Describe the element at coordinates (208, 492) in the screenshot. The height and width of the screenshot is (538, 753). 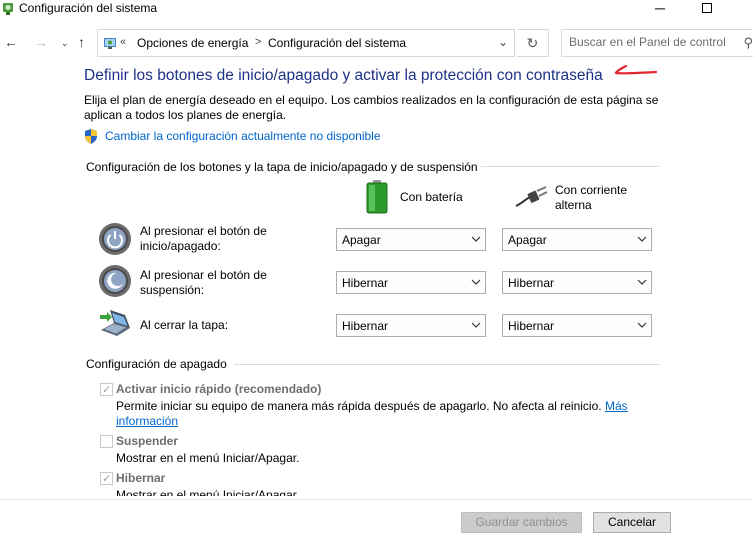
I see `hibernate-option-description: Mostrar en el menú Iniciar/Apagar.` at that location.